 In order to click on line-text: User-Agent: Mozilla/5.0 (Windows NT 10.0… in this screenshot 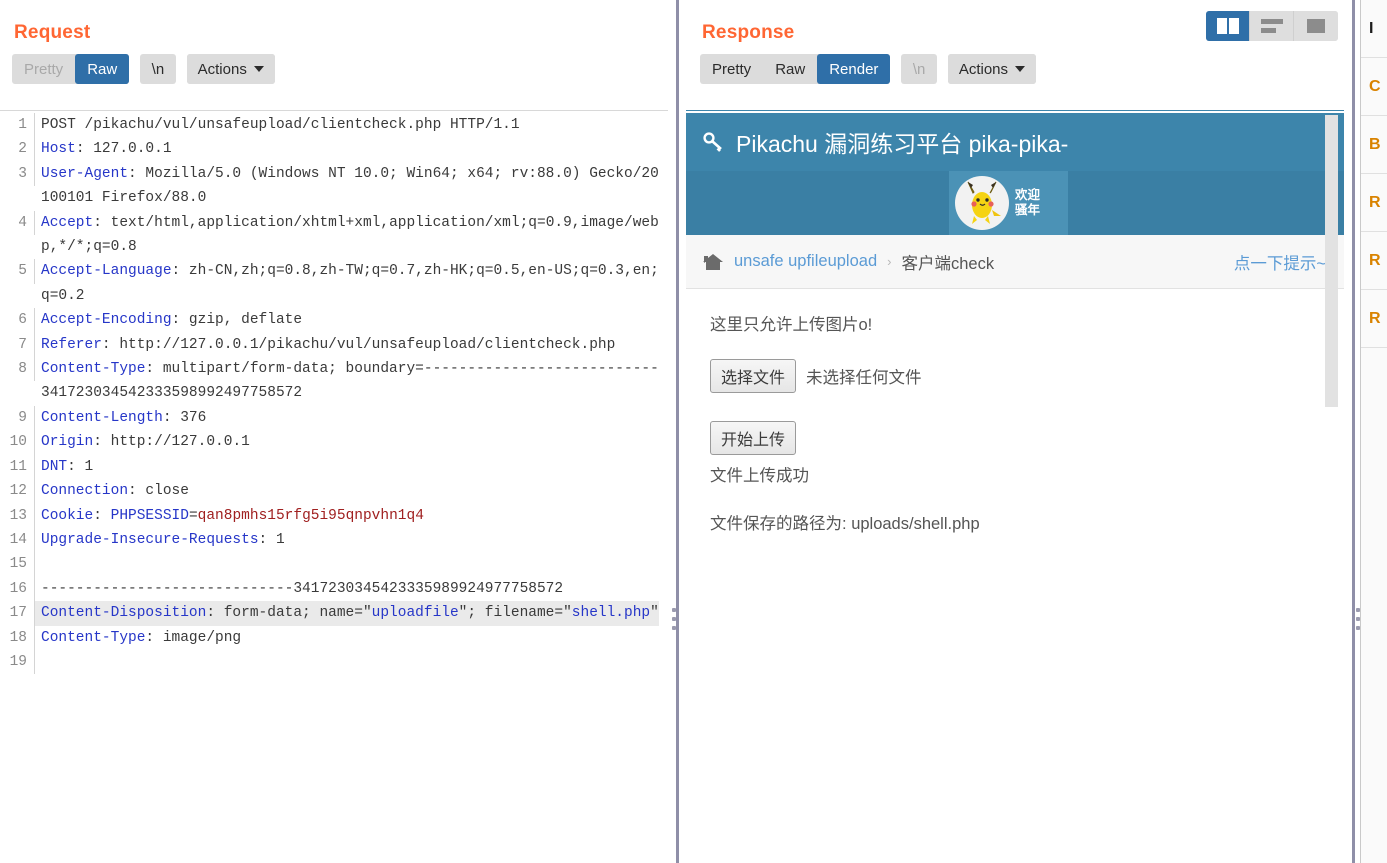, I will do `click(350, 186)`.